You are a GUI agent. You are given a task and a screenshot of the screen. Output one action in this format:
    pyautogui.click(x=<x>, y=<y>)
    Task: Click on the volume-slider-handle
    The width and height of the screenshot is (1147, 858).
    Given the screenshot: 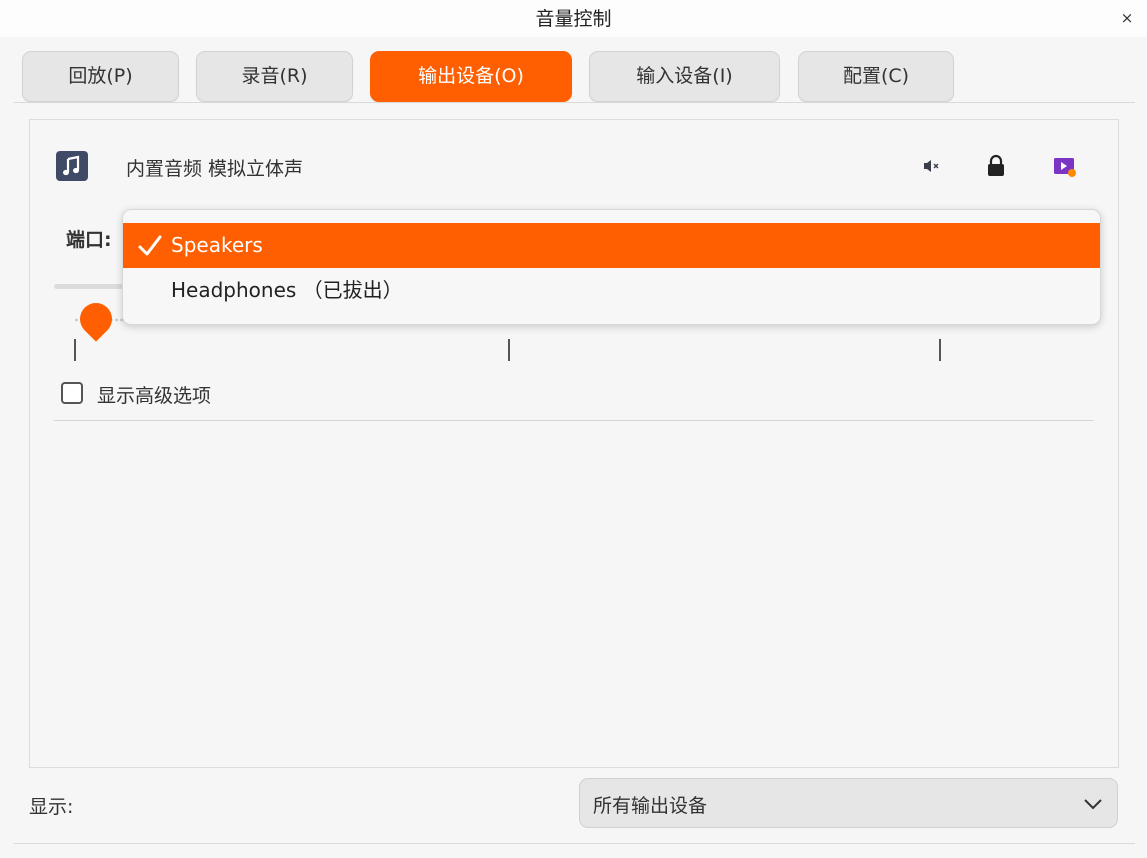 What is the action you would take?
    pyautogui.click(x=96, y=319)
    